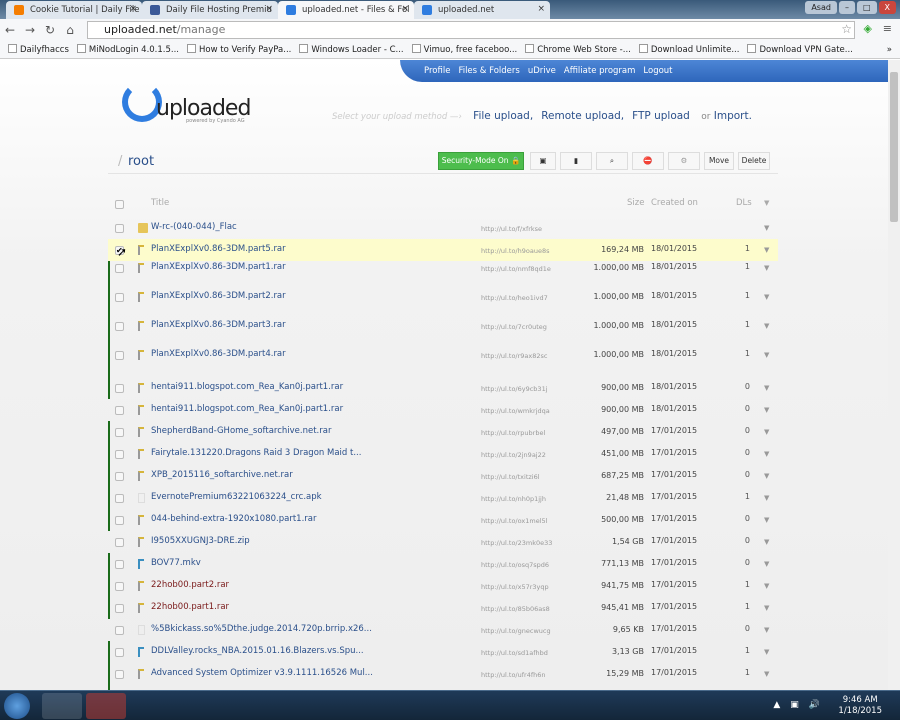 This screenshot has height=720, width=900. What do you see at coordinates (846, 29) in the screenshot?
I see `star-icon: ☆` at bounding box center [846, 29].